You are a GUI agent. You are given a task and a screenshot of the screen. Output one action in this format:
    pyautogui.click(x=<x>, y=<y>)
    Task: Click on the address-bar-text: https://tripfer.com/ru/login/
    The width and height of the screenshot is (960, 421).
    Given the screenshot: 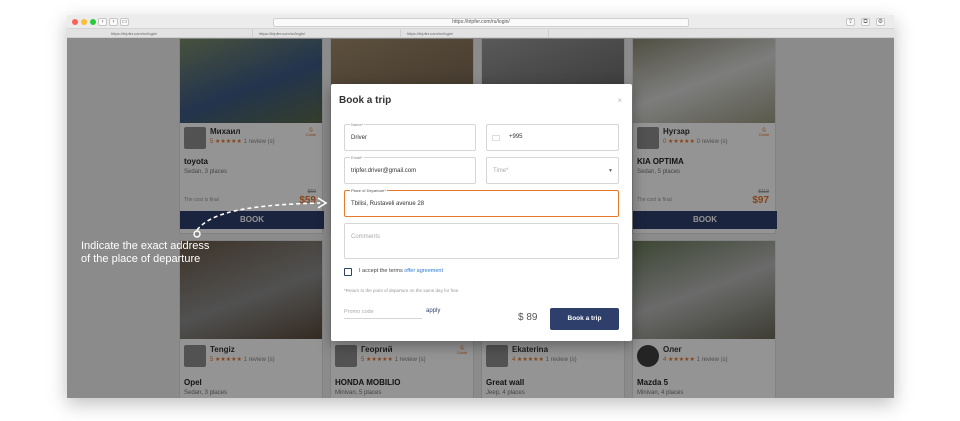 What is the action you would take?
    pyautogui.click(x=481, y=22)
    